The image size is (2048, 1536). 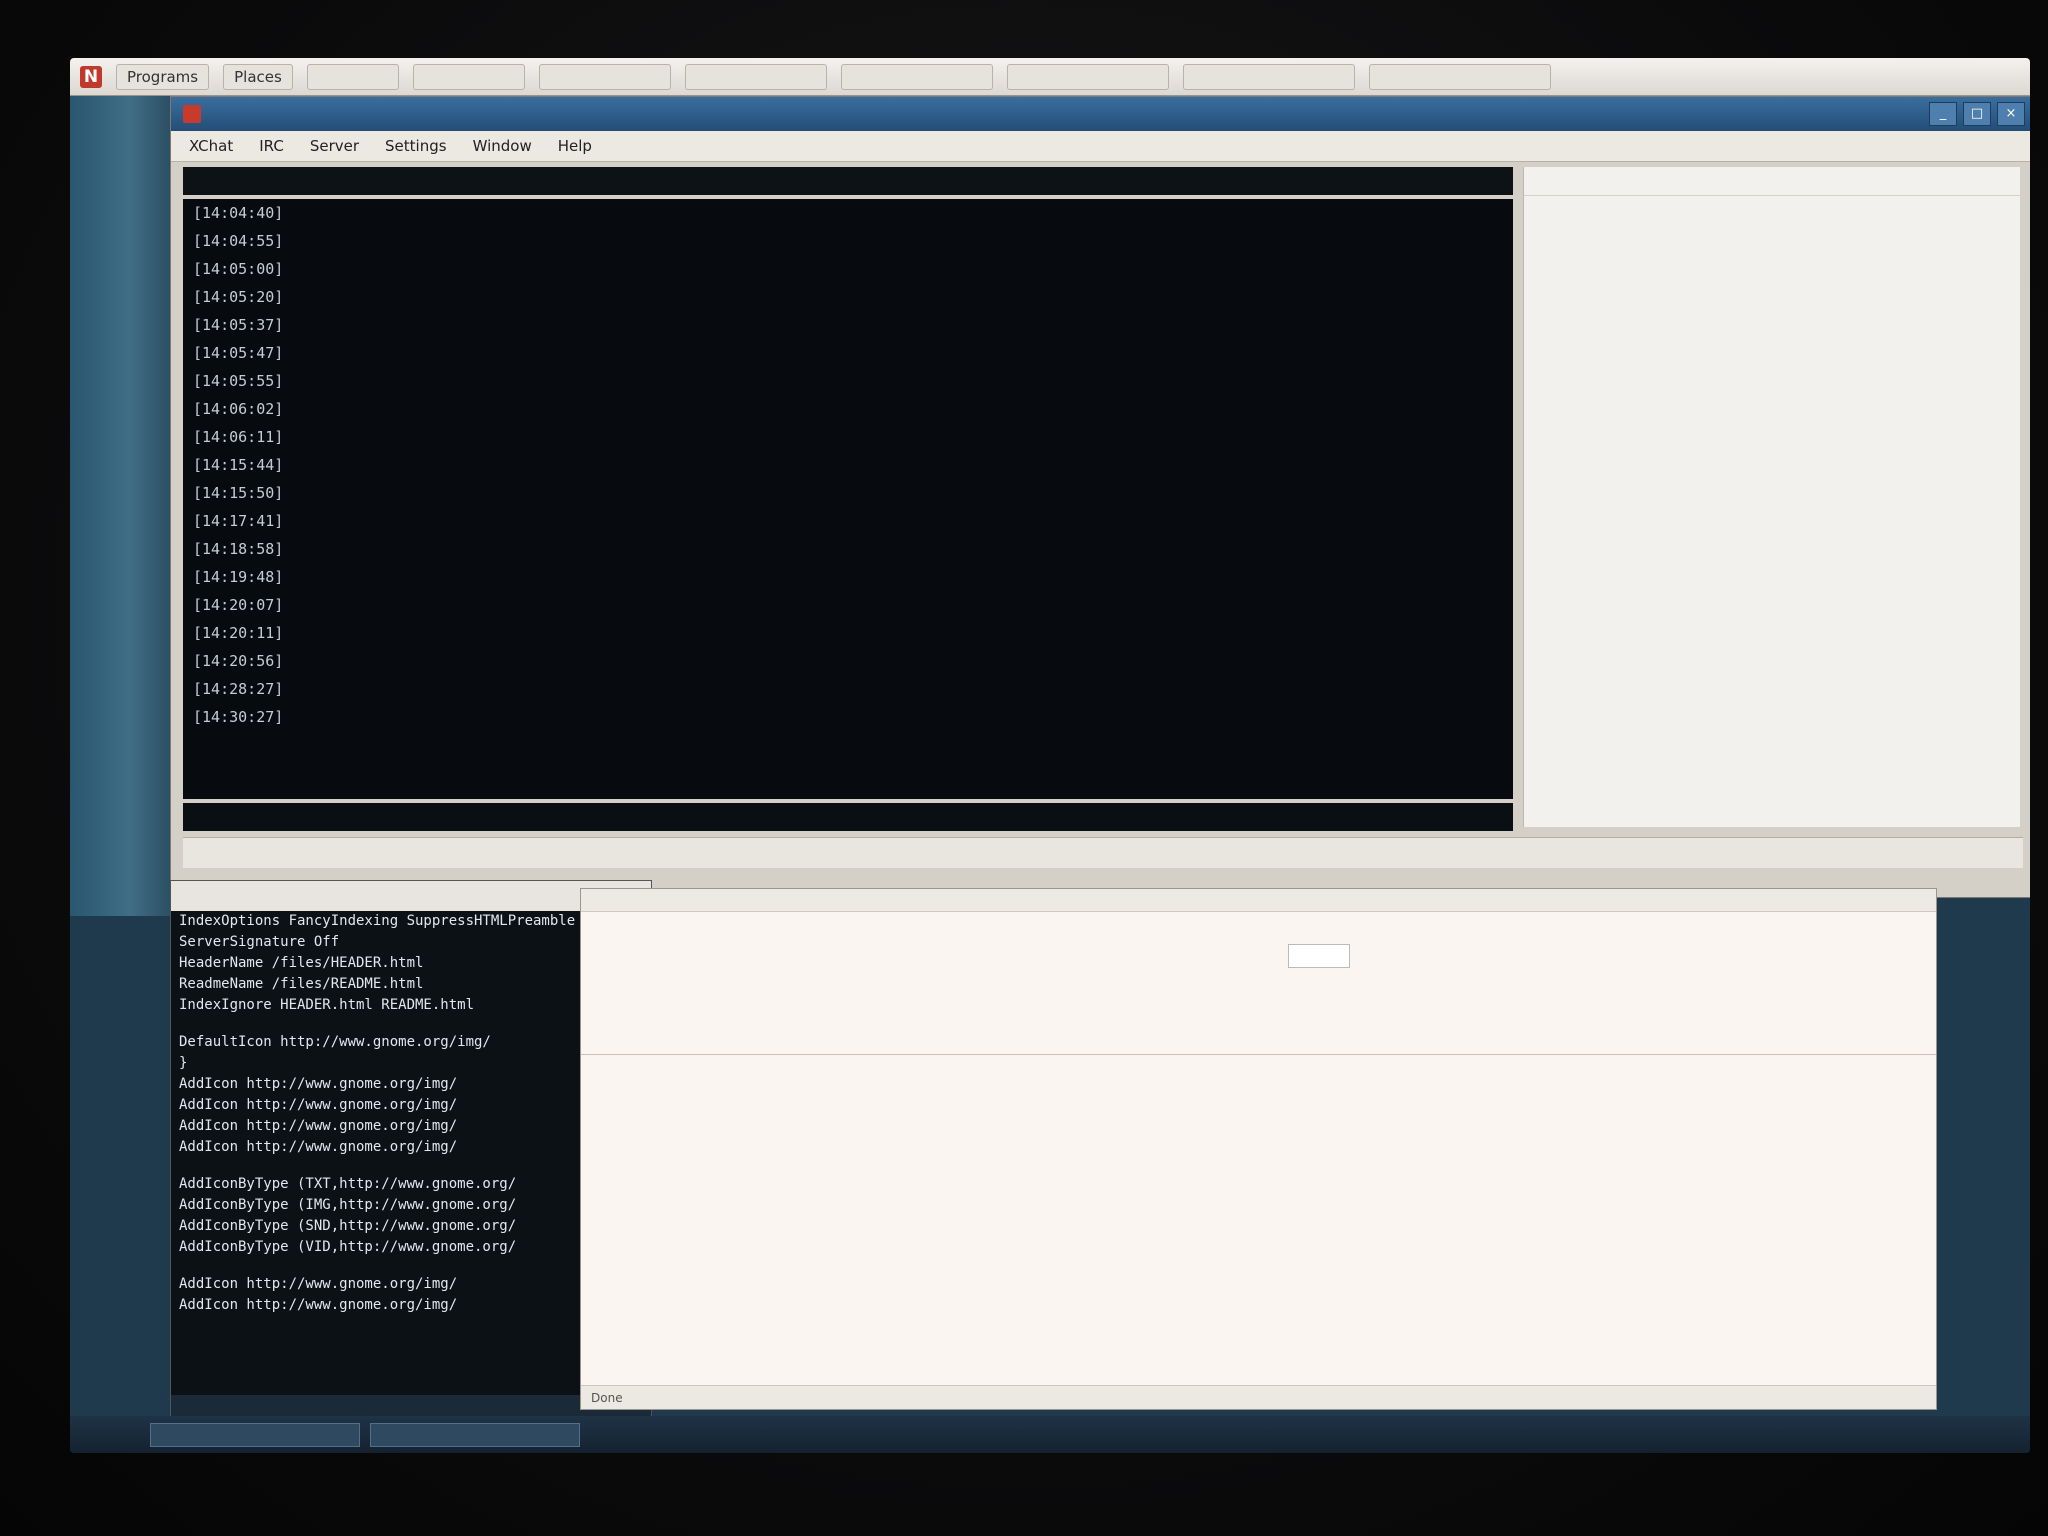 I want to click on config-line: ReadmeName /files/README.html, so click(x=301, y=984).